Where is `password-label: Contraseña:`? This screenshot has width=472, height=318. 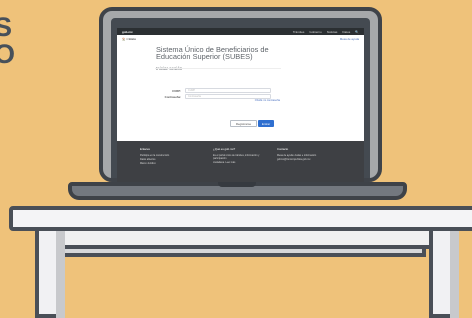
password-label: Contraseña: is located at coordinates (172, 96).